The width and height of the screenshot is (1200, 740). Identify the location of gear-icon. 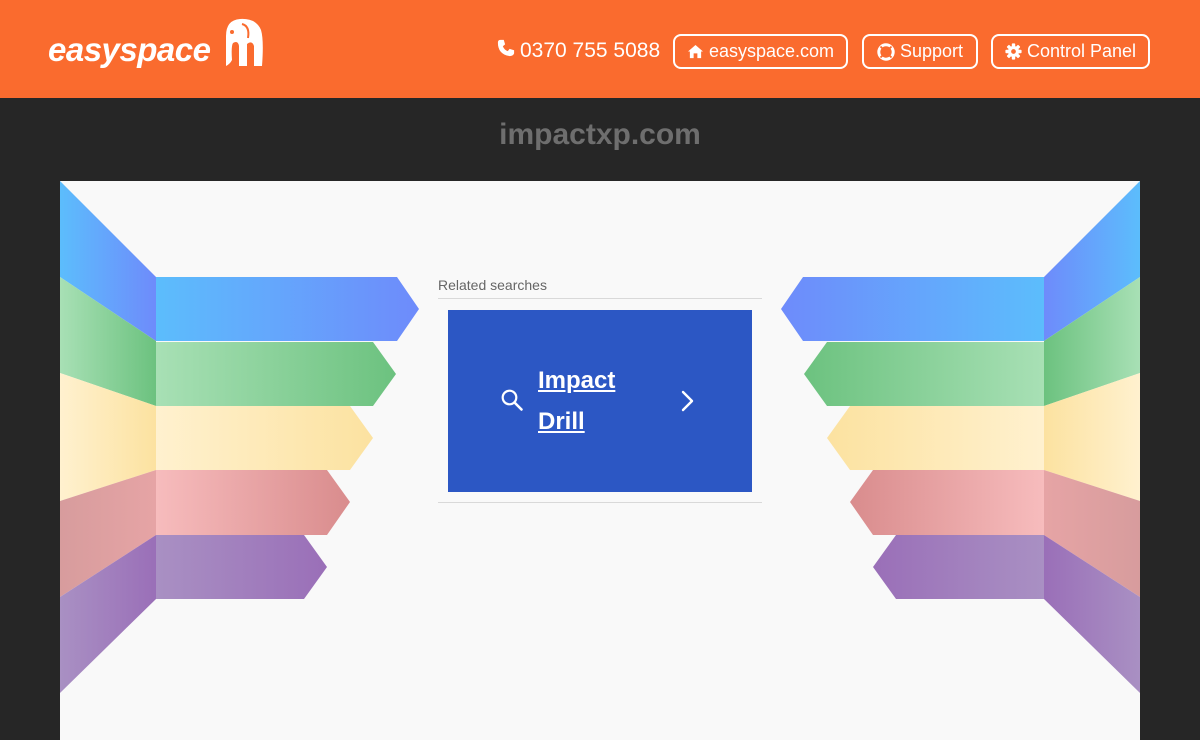
(1013, 51).